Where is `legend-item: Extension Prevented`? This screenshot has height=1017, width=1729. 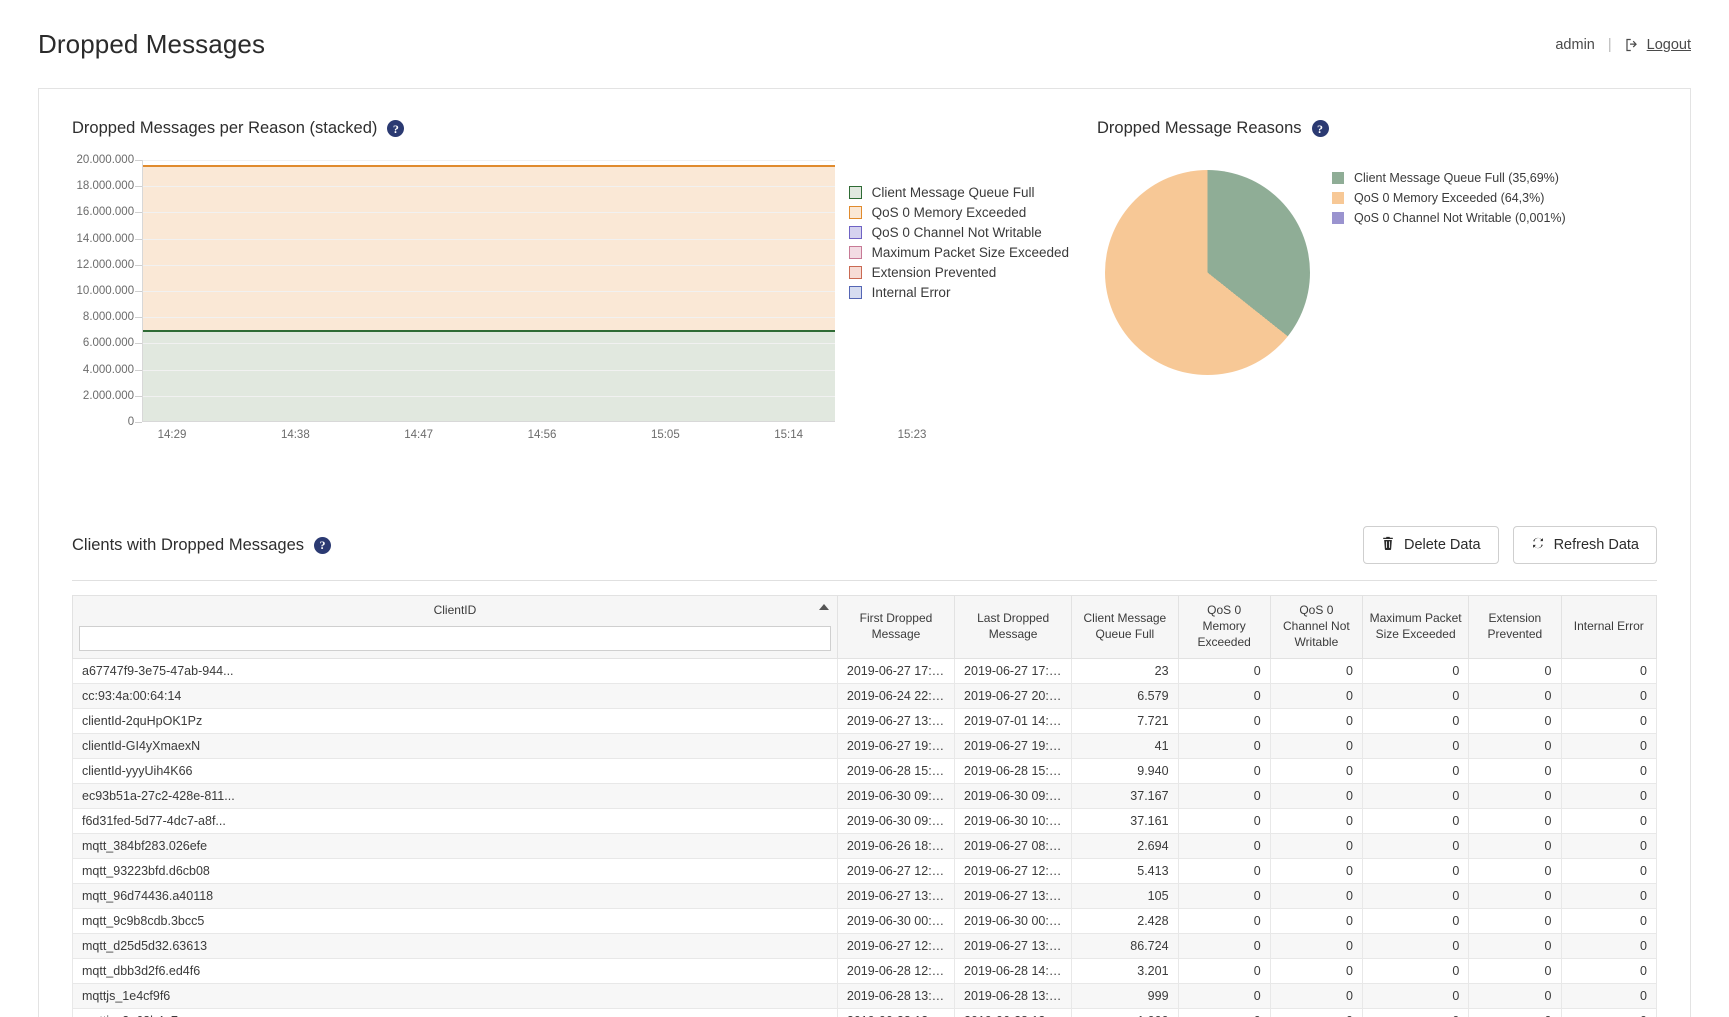
legend-item: Extension Prevented is located at coordinates (958, 272).